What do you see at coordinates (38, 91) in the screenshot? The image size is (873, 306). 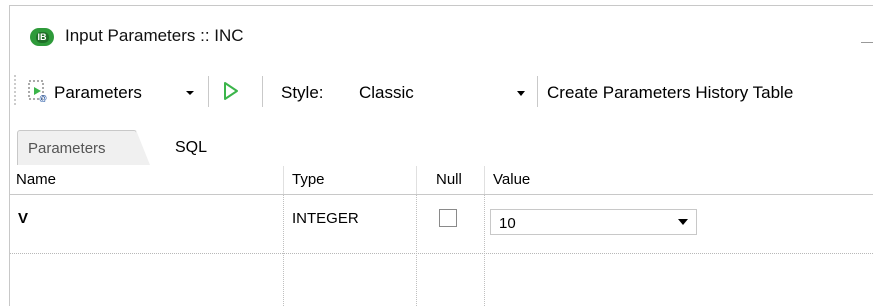 I see `parameters-icon: @` at bounding box center [38, 91].